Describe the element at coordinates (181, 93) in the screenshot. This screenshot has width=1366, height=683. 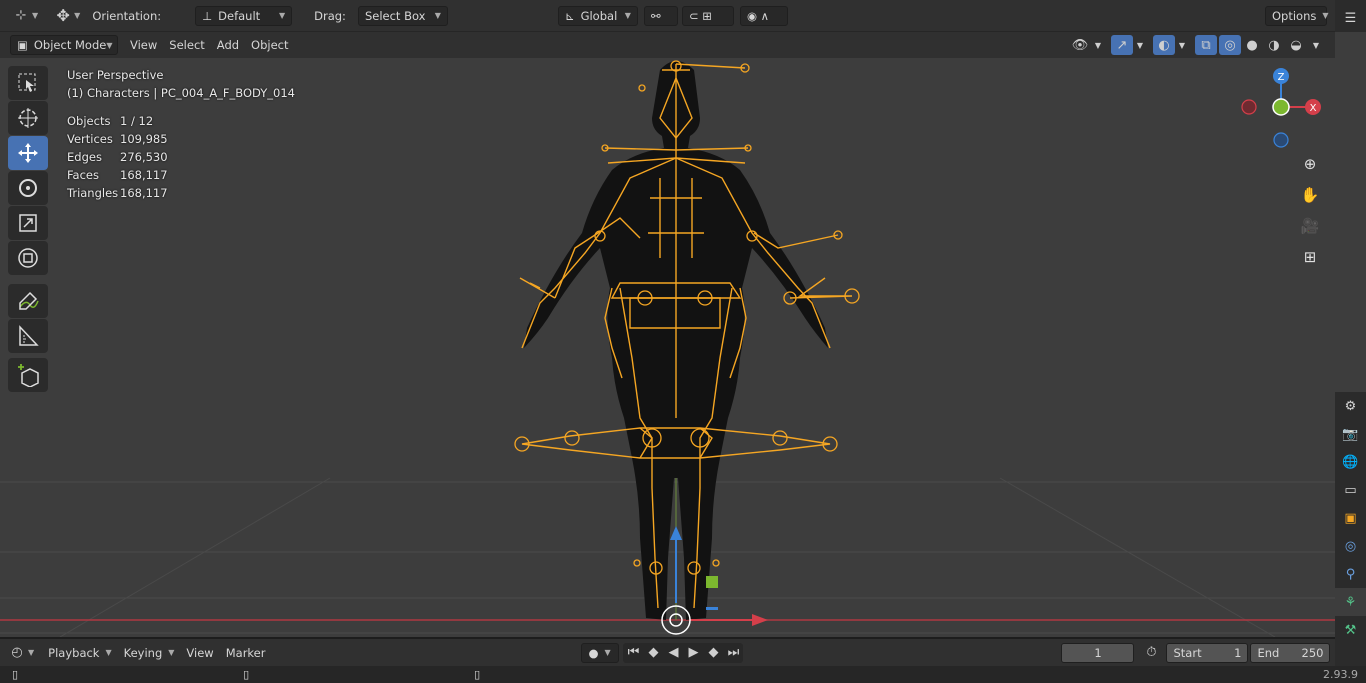
I see `active-collection-label: (1) Characters | PC_004_A_F_BODY_014` at that location.